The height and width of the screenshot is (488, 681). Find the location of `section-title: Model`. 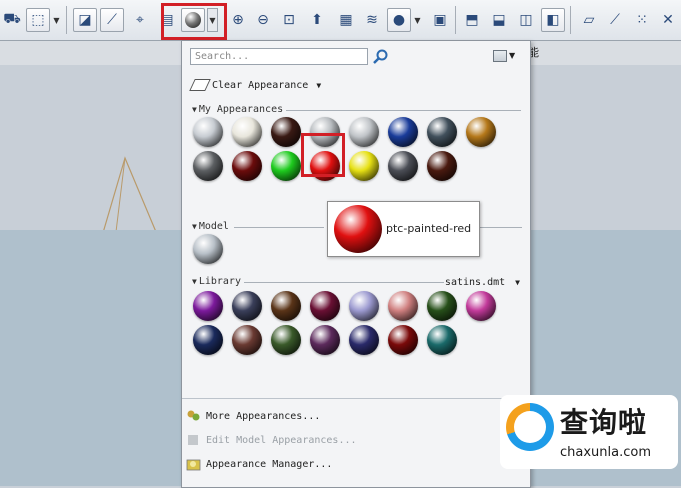

section-title: Model is located at coordinates (213, 226).